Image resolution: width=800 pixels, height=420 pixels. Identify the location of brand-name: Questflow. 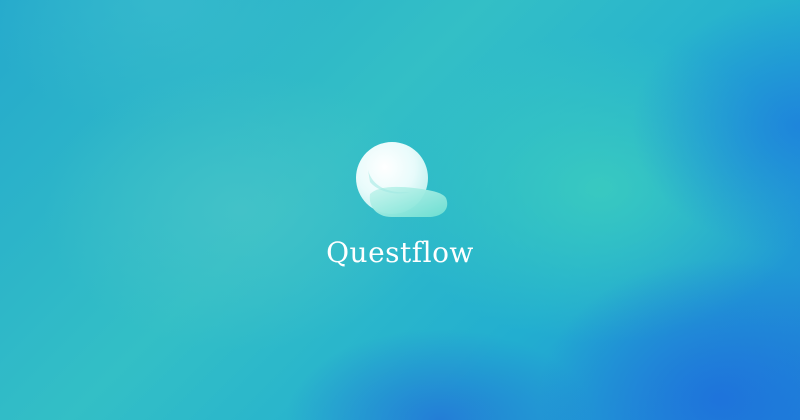
(400, 252).